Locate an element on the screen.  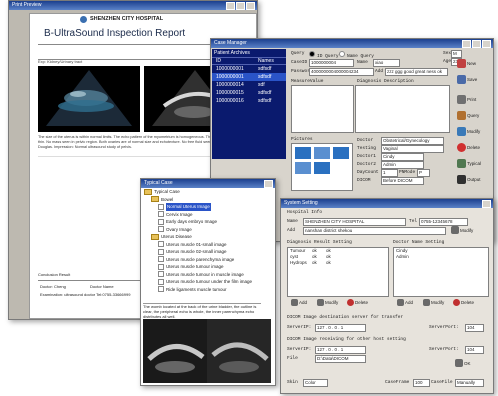
doctor-name-list: Cindy Admin is located at coordinates (441, 272).